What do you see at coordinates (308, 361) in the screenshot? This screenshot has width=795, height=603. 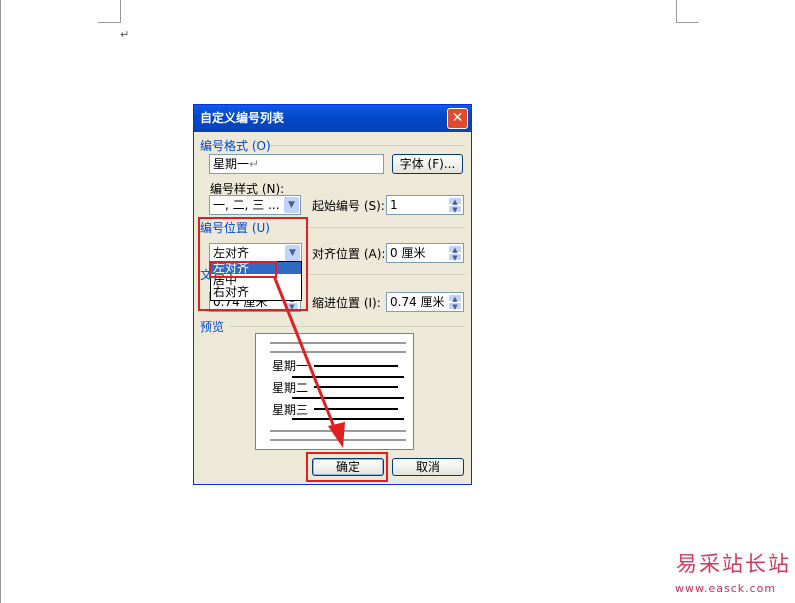 I see `annotation-arrow` at bounding box center [308, 361].